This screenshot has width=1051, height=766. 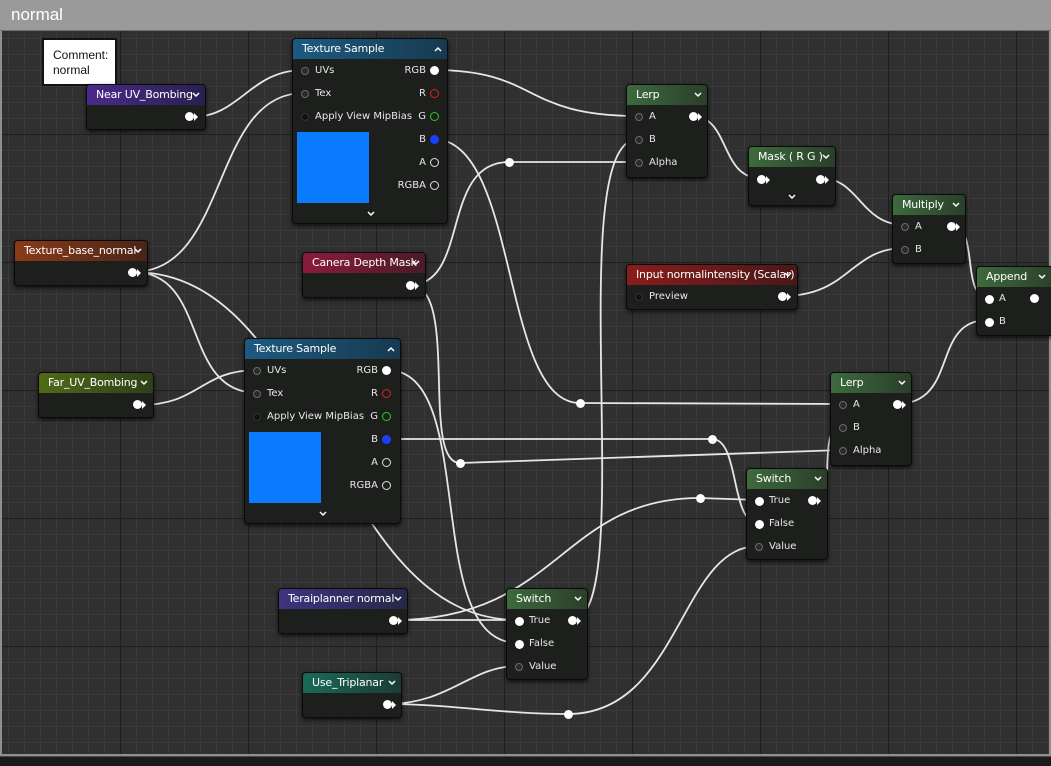 I want to click on node-header: Input normalintensity (Scalar), so click(x=712, y=275).